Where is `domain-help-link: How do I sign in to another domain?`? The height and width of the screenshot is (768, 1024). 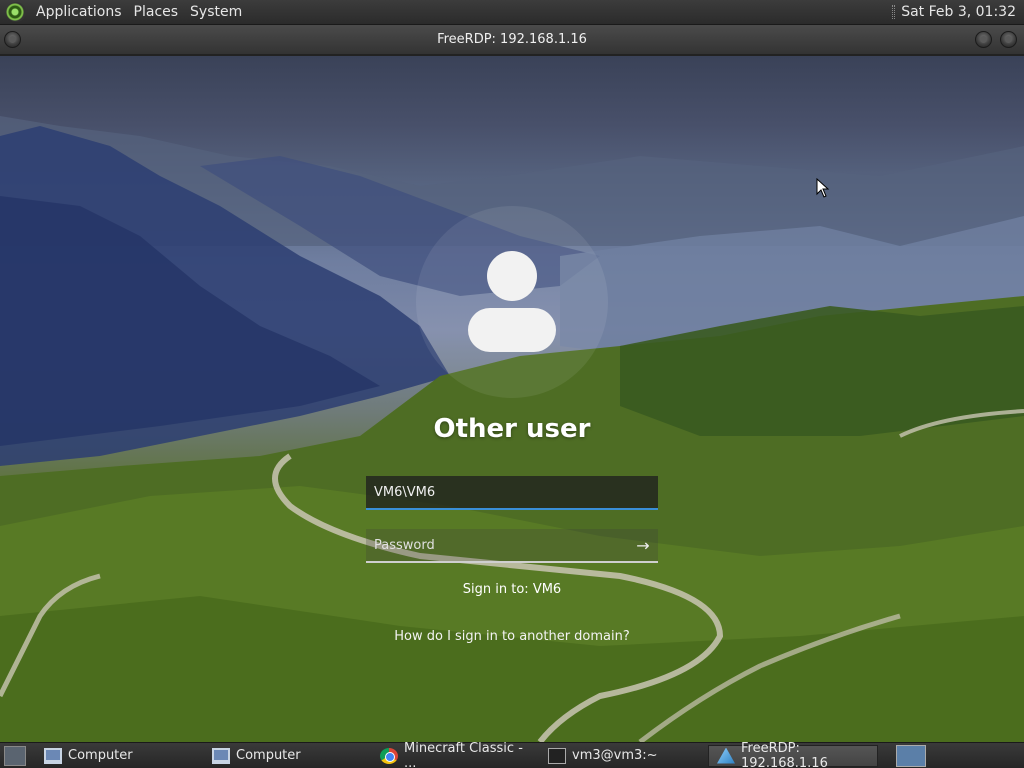 domain-help-link: How do I sign in to another domain? is located at coordinates (512, 636).